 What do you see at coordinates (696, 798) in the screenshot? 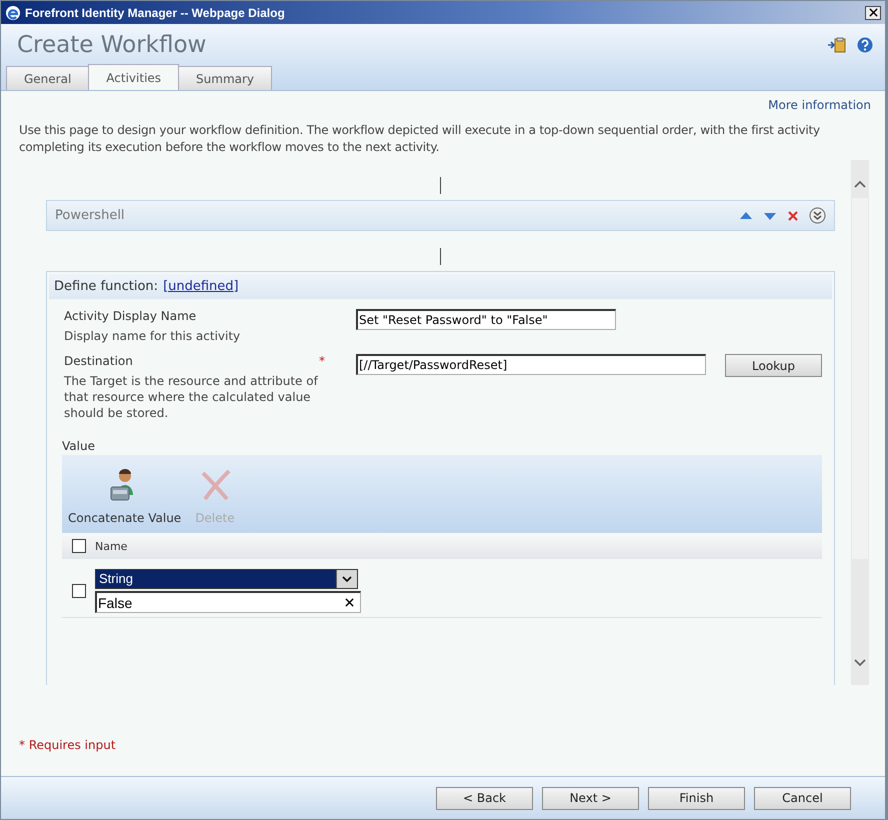
I see `wizard-button: Finish` at bounding box center [696, 798].